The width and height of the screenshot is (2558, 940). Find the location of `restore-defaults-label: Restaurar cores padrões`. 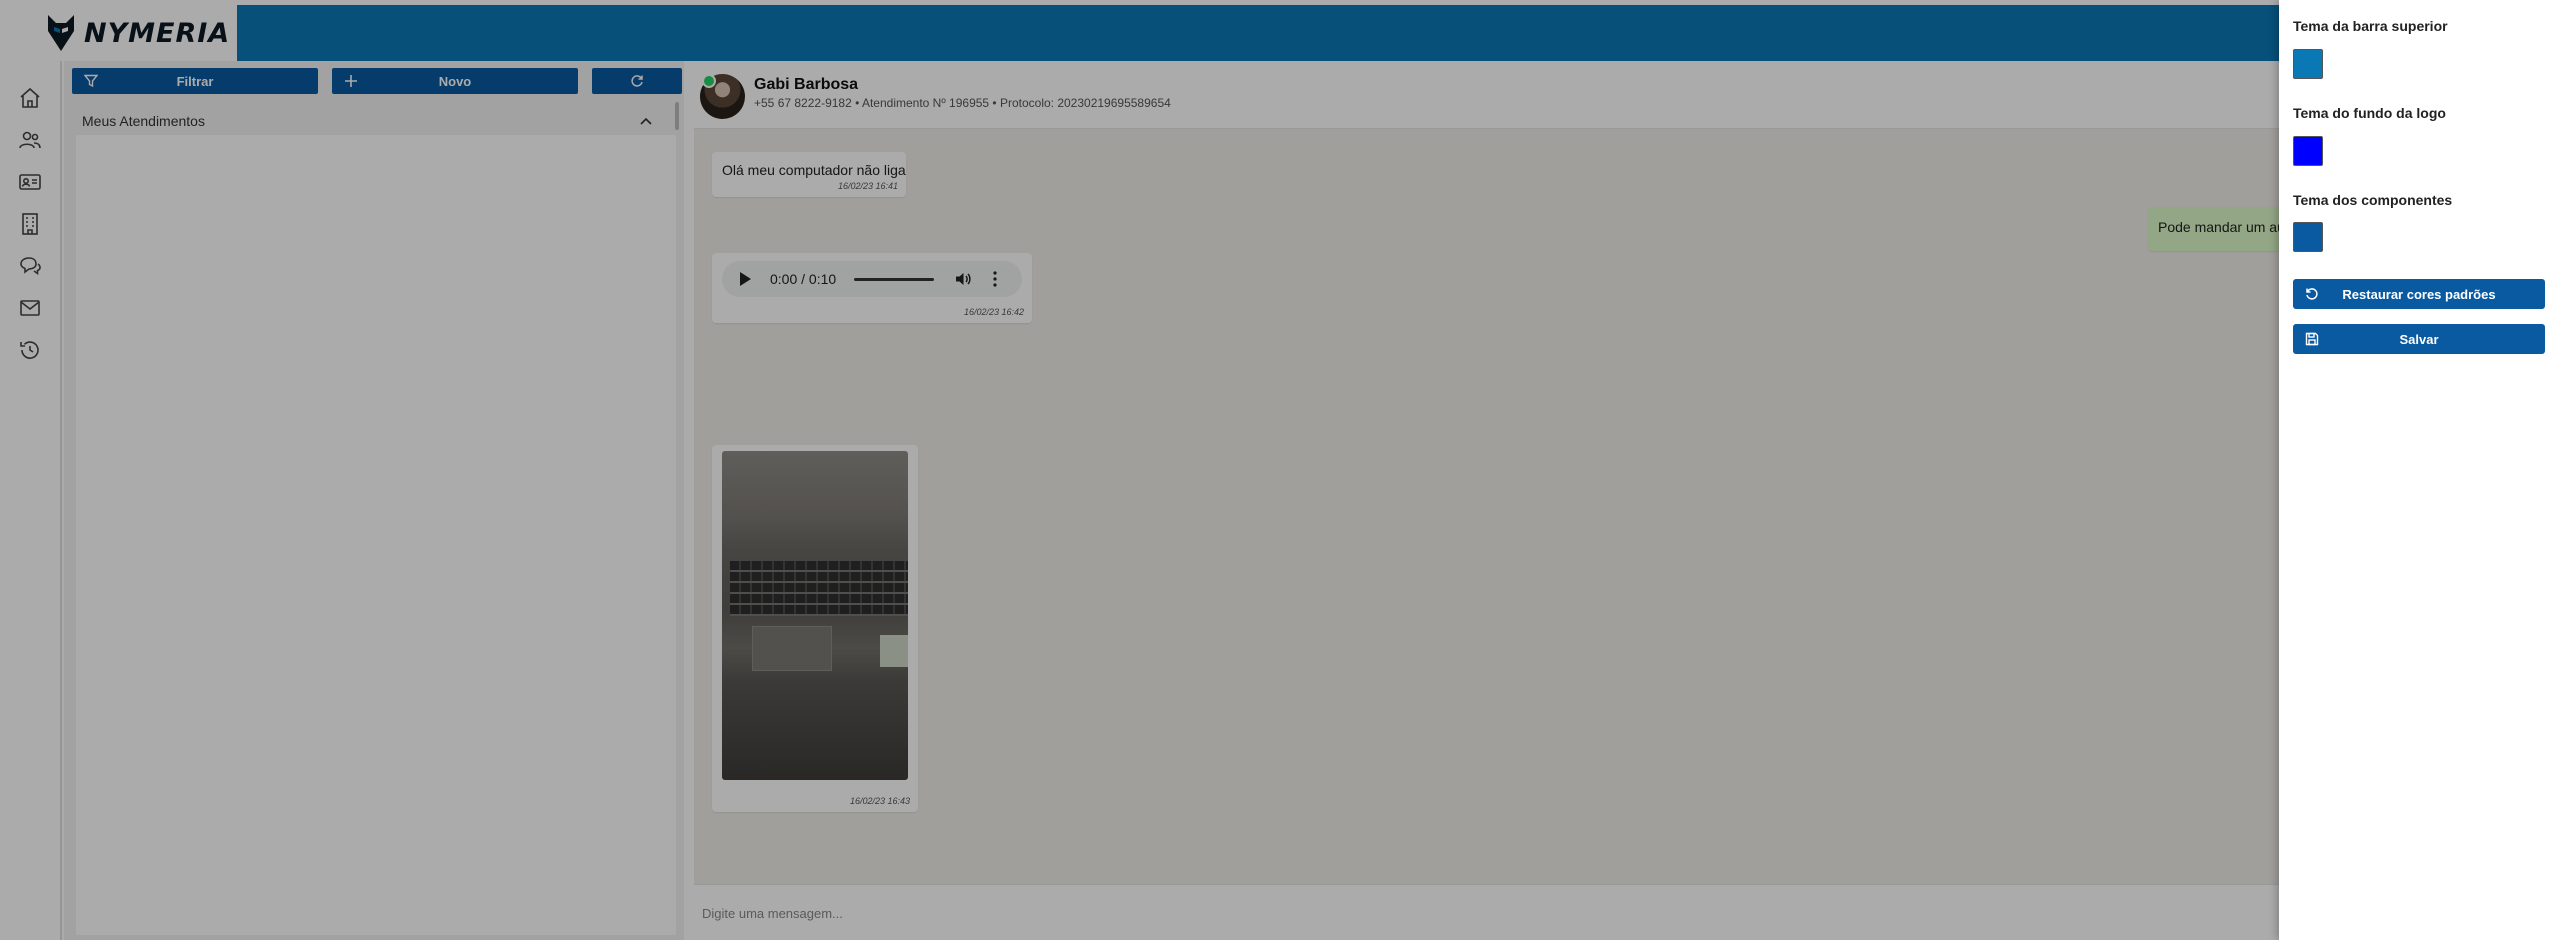

restore-defaults-label: Restaurar cores padrões is located at coordinates (2419, 294).